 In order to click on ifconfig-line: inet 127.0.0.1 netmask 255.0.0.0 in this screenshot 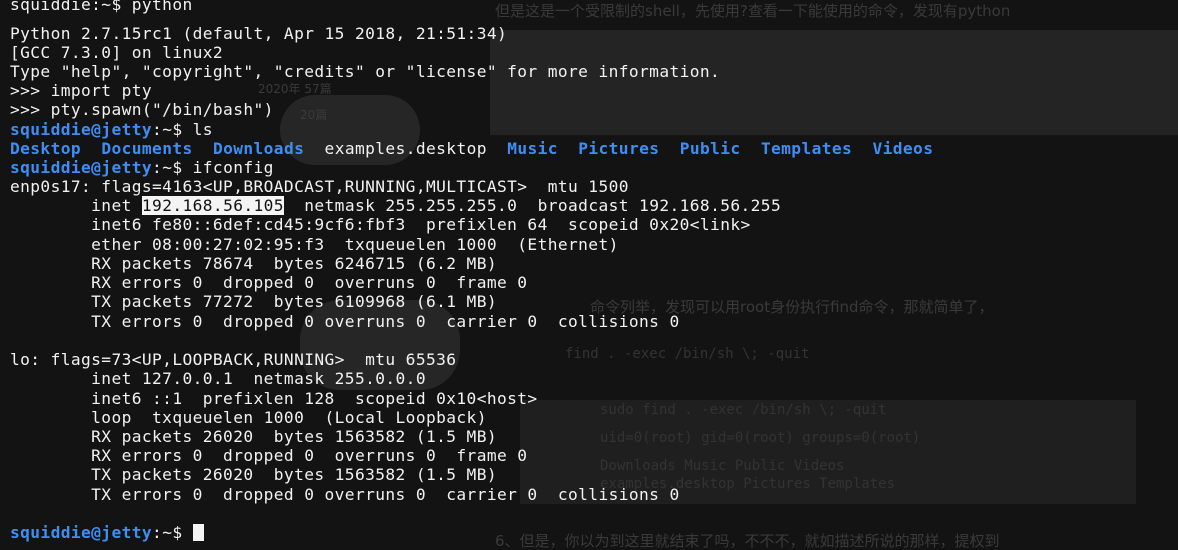, I will do `click(218, 378)`.